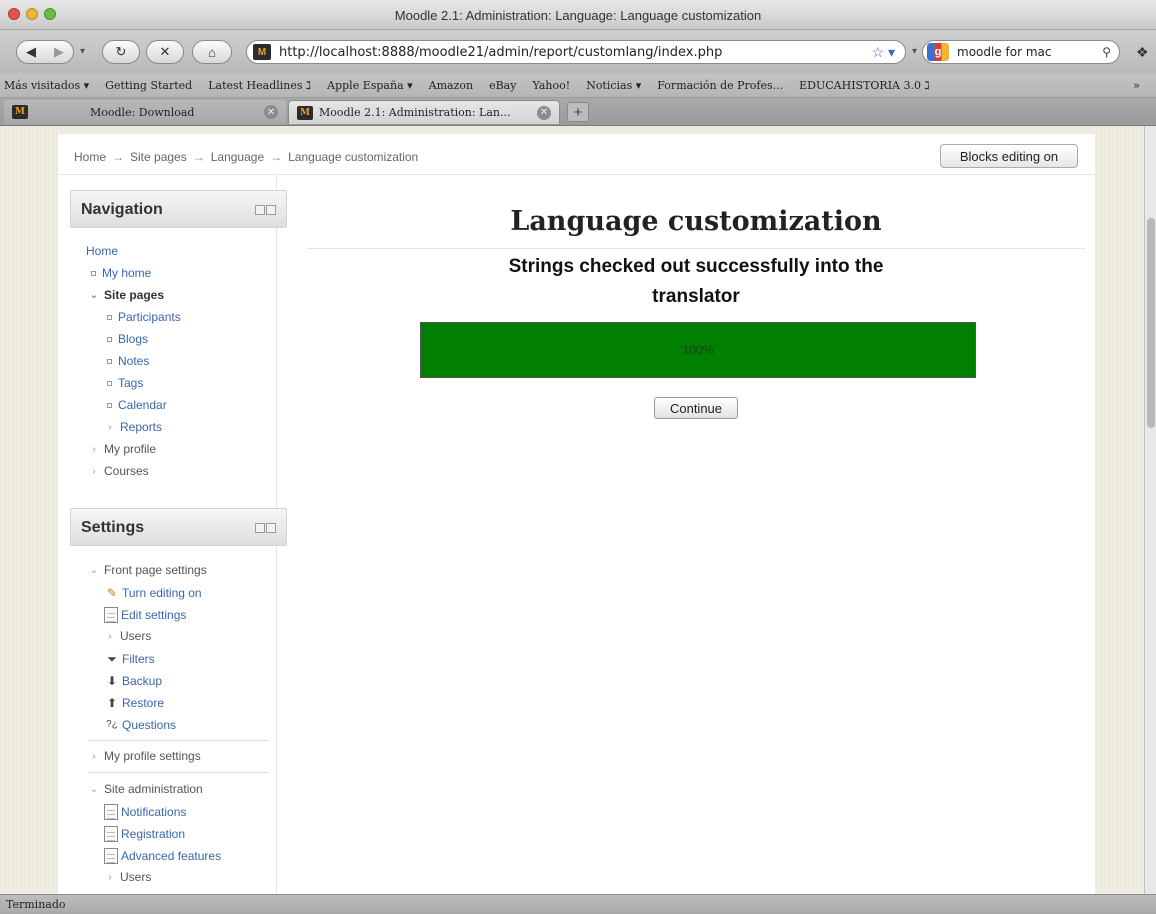 The height and width of the screenshot is (914, 1156). Describe the element at coordinates (59, 52) in the screenshot. I see `forward-arrow-icon: ▶` at that location.